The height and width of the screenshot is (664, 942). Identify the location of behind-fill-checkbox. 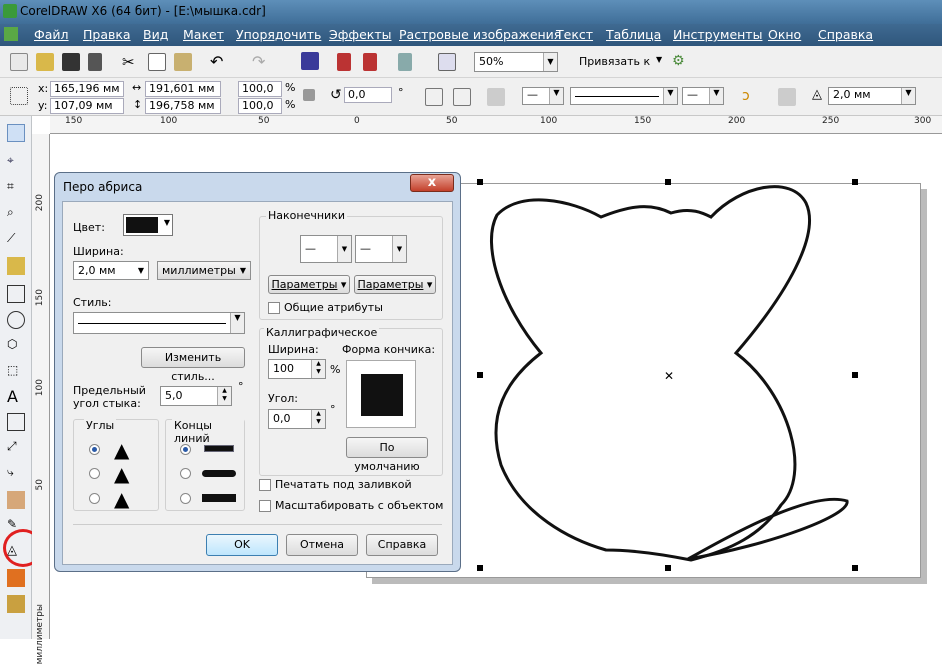
(265, 485).